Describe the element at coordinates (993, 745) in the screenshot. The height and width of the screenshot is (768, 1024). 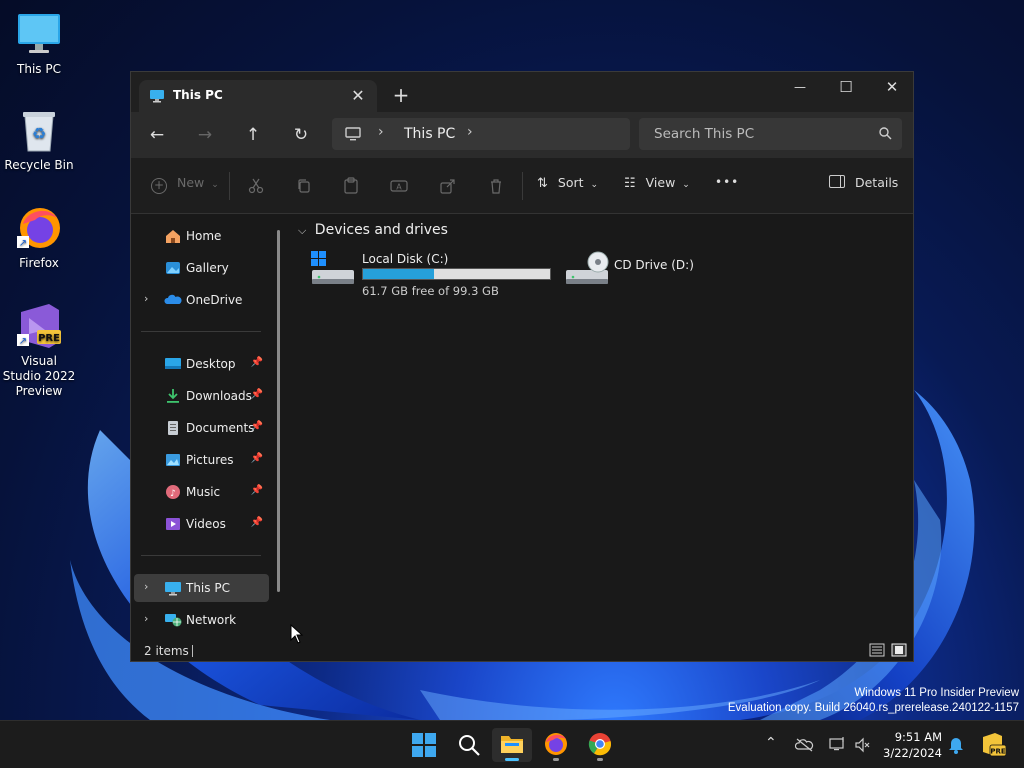
I see `insider-preview-tray-icon: PRE` at that location.